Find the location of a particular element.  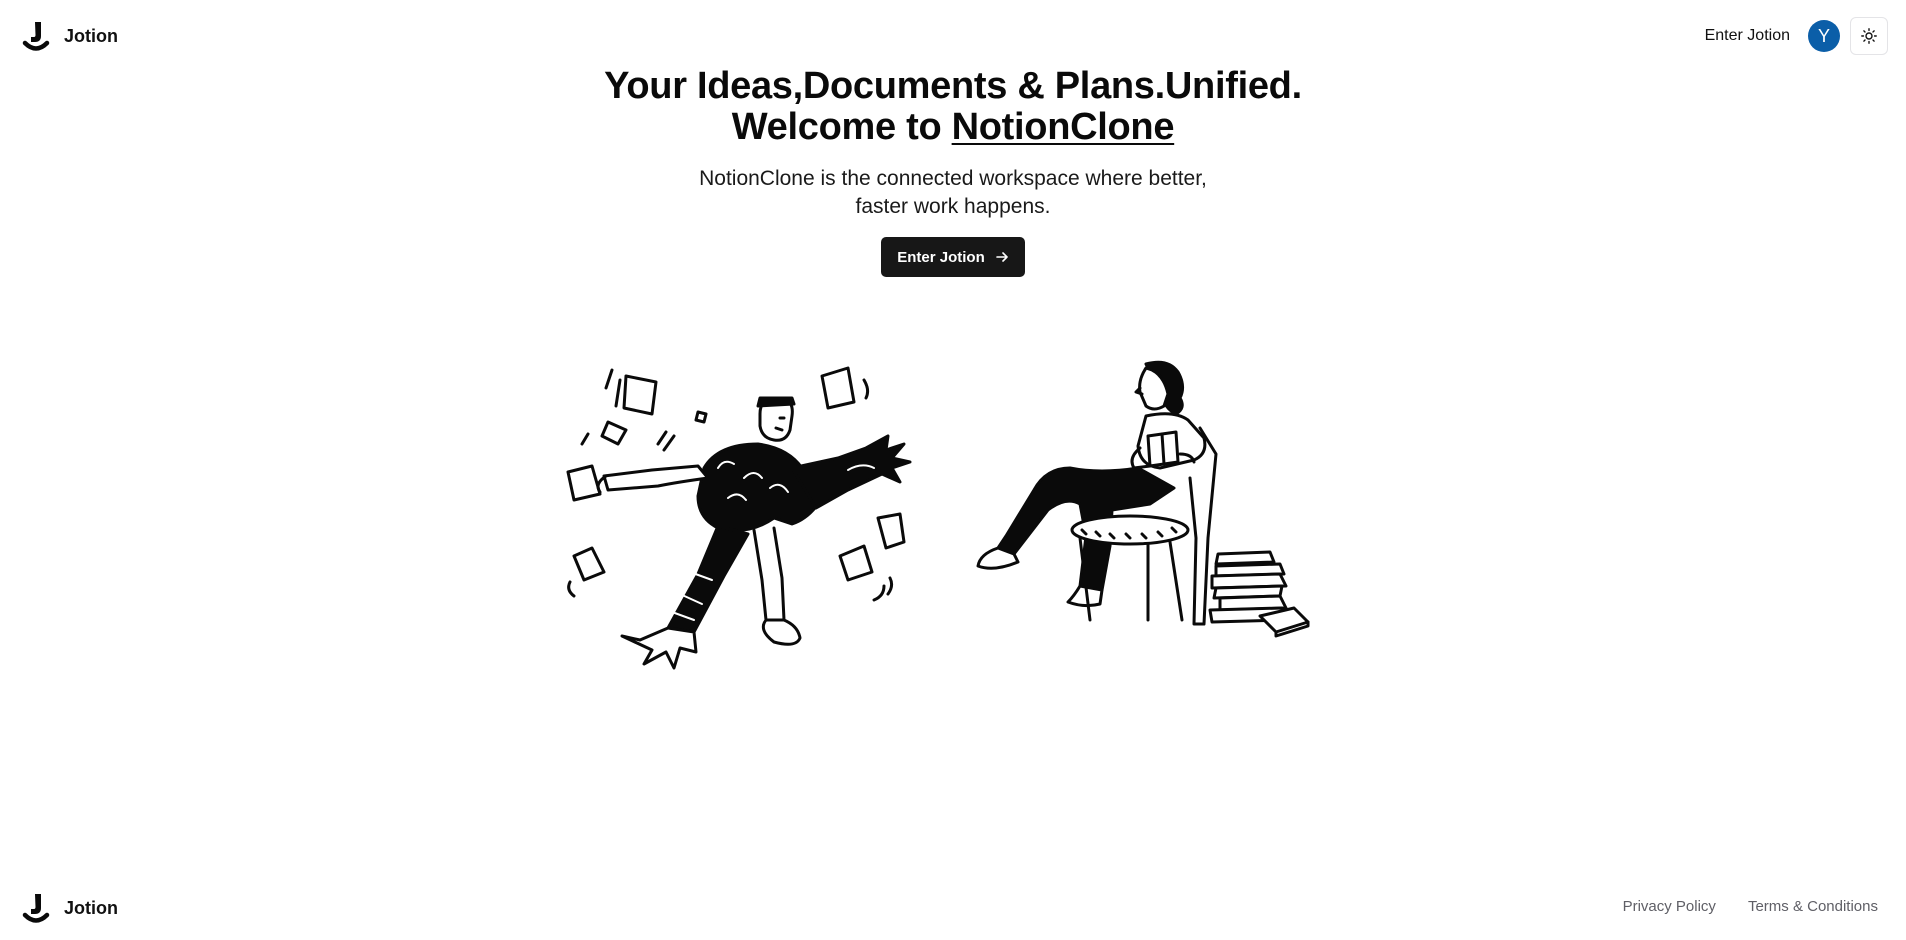

sun-icon is located at coordinates (1869, 36).